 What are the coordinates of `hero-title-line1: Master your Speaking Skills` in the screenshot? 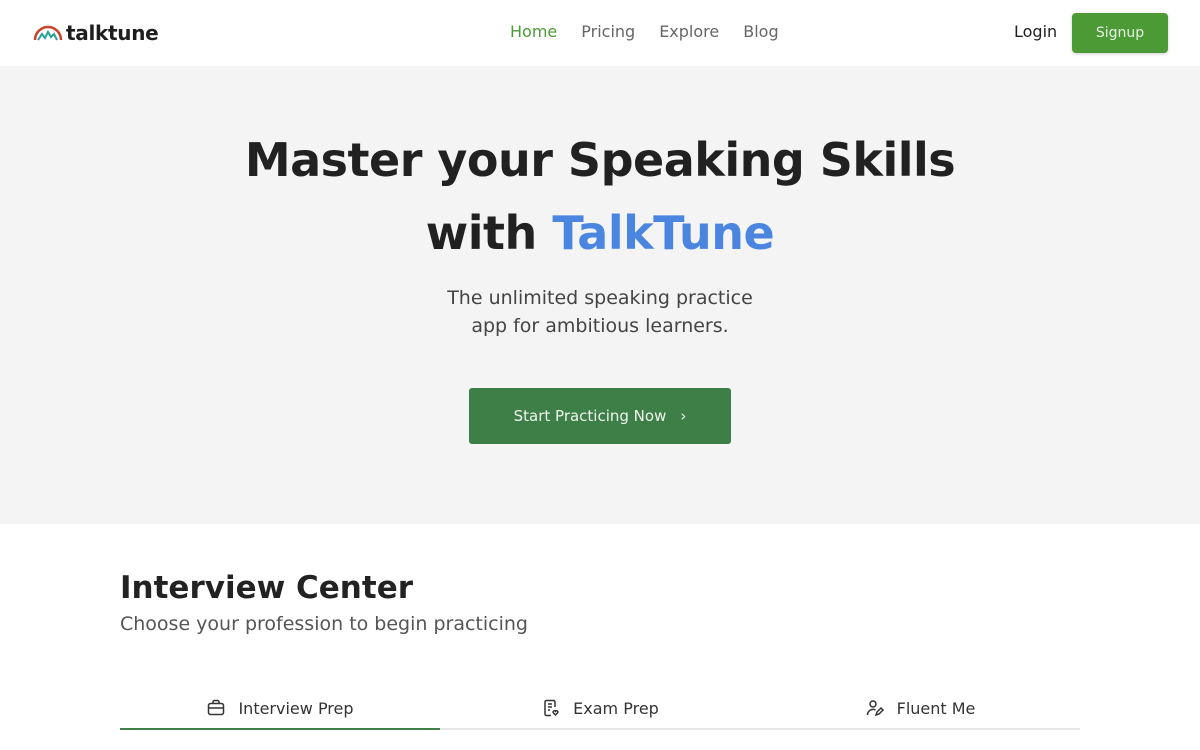 It's located at (600, 160).